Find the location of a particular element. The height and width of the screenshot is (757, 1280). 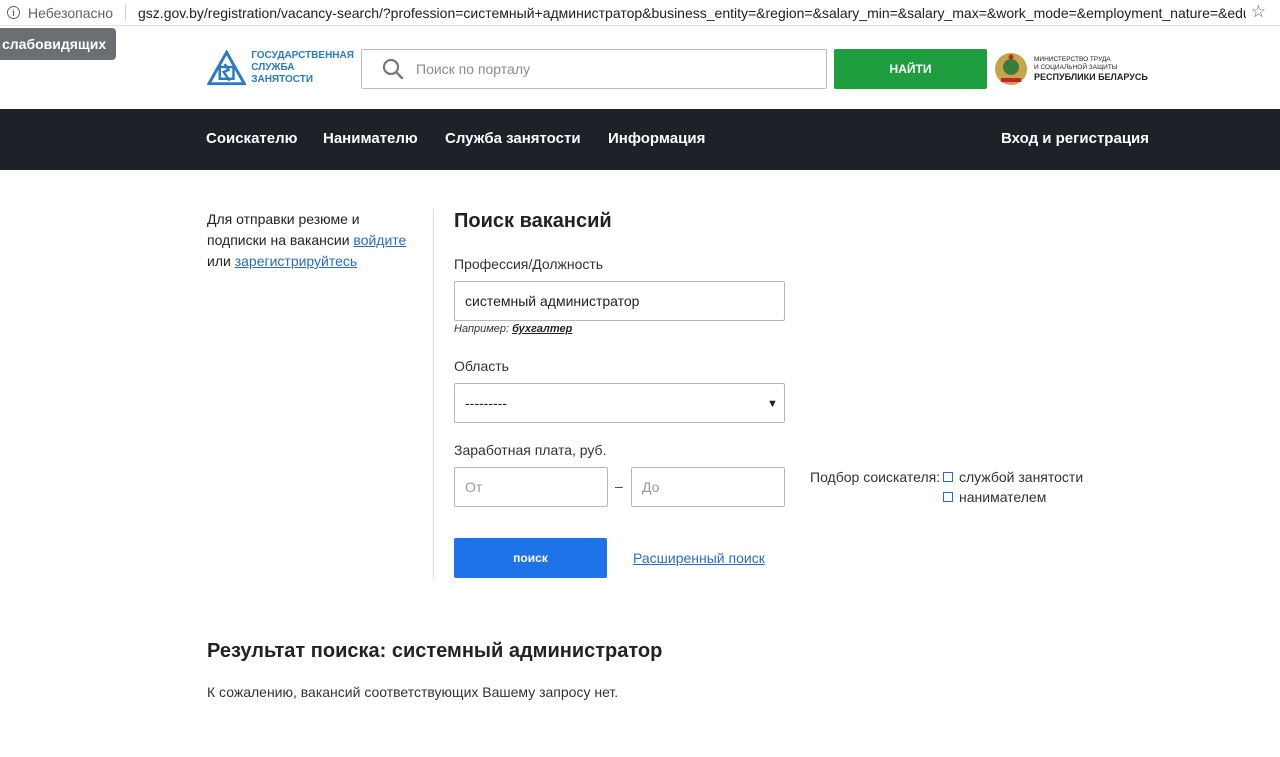

search-icon is located at coordinates (393, 69).